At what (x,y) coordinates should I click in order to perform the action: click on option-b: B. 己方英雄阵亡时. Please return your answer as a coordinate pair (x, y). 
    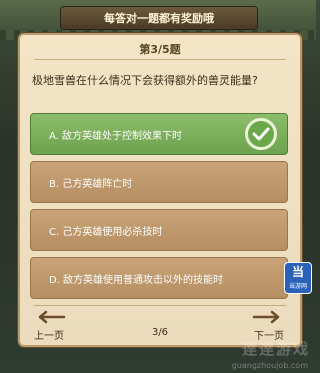
    Looking at the image, I should click on (159, 182).